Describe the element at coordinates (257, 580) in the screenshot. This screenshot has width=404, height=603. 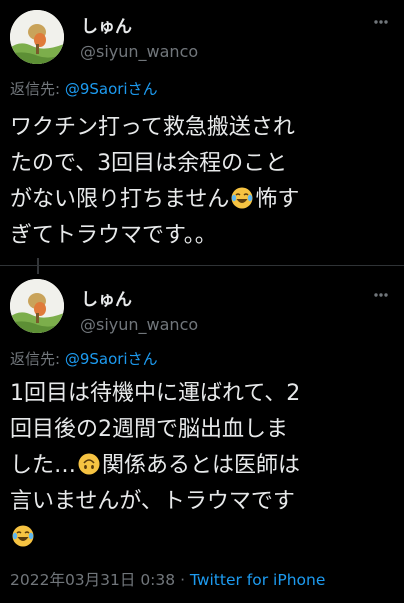
I see `source-link: Twitter for iPhone` at that location.